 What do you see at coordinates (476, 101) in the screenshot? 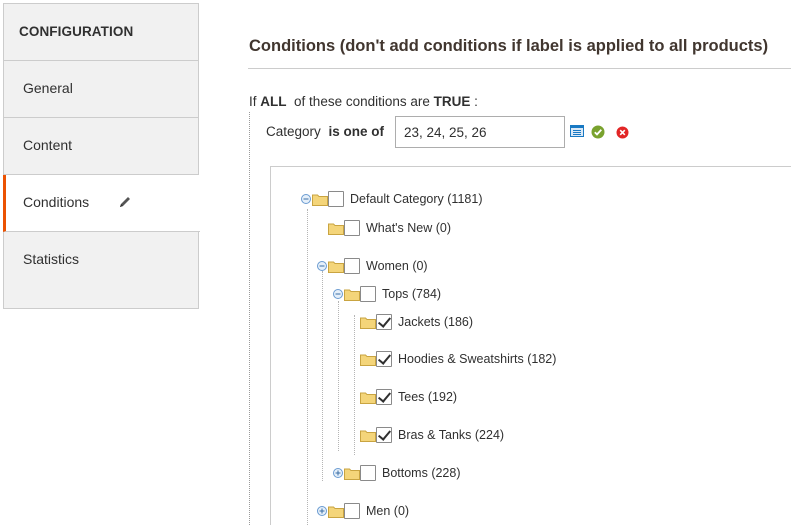
I see `aggregator-suffix: :` at bounding box center [476, 101].